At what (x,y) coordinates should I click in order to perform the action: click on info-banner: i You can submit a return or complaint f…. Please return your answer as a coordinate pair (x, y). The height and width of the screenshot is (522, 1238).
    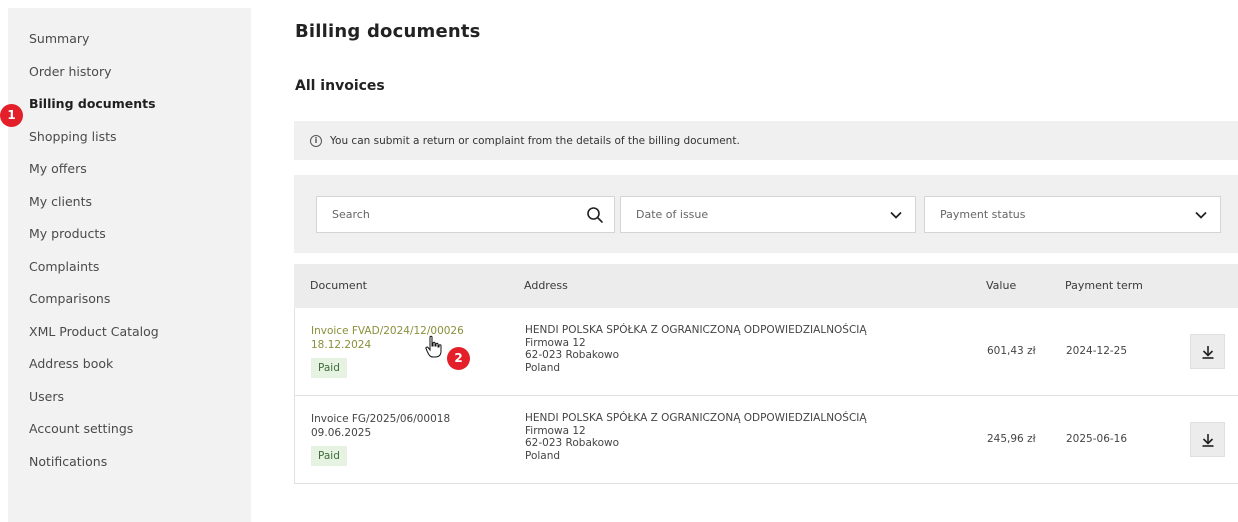
    Looking at the image, I should click on (766, 140).